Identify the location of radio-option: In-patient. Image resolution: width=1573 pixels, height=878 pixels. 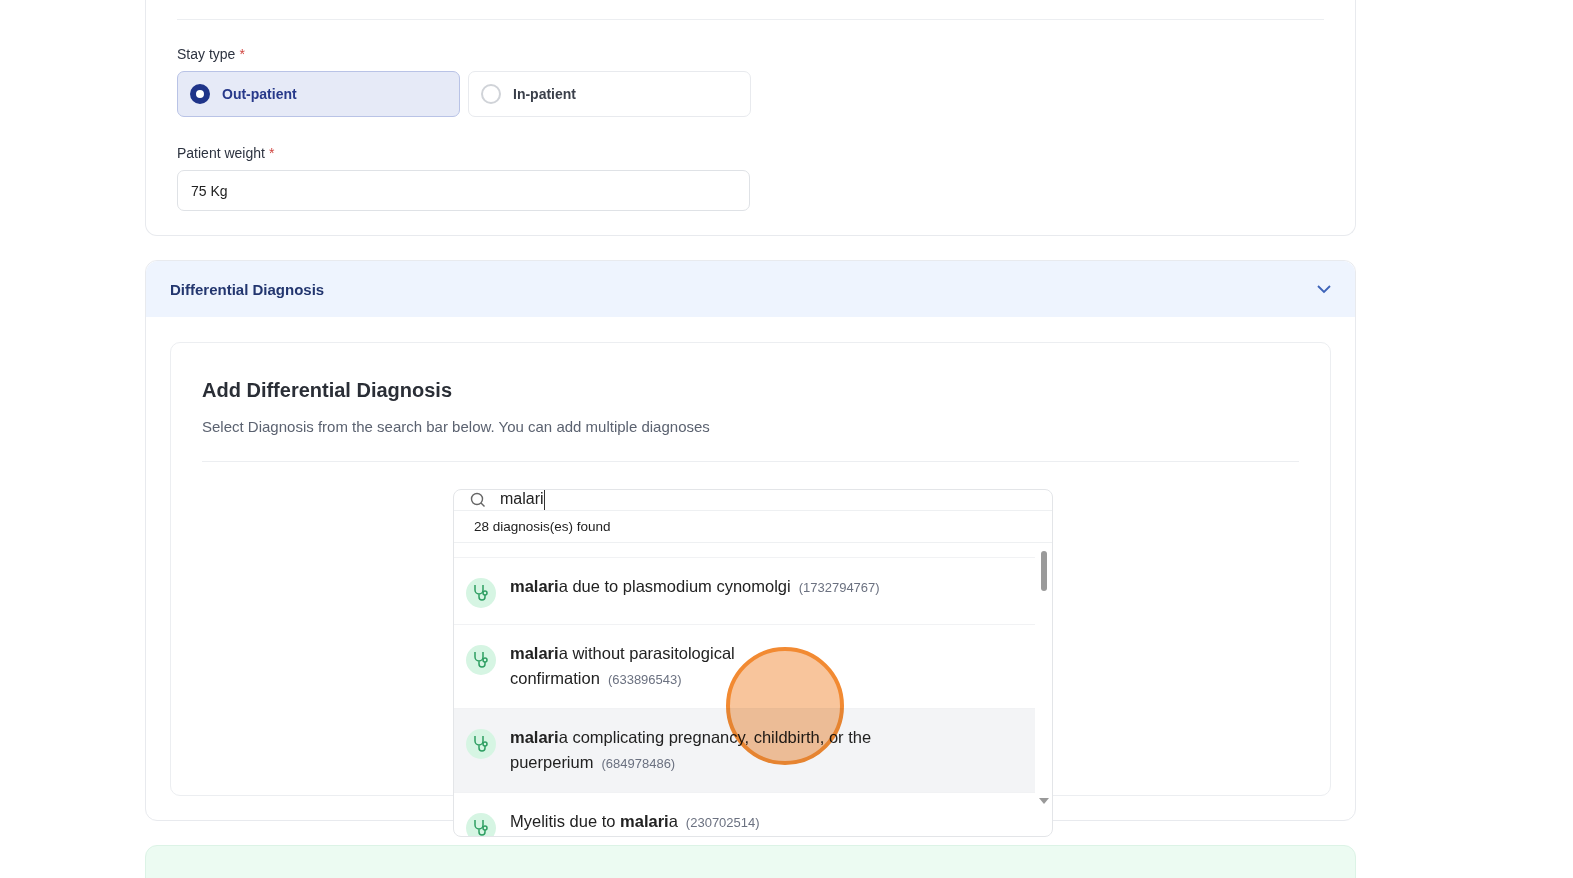
(609, 94).